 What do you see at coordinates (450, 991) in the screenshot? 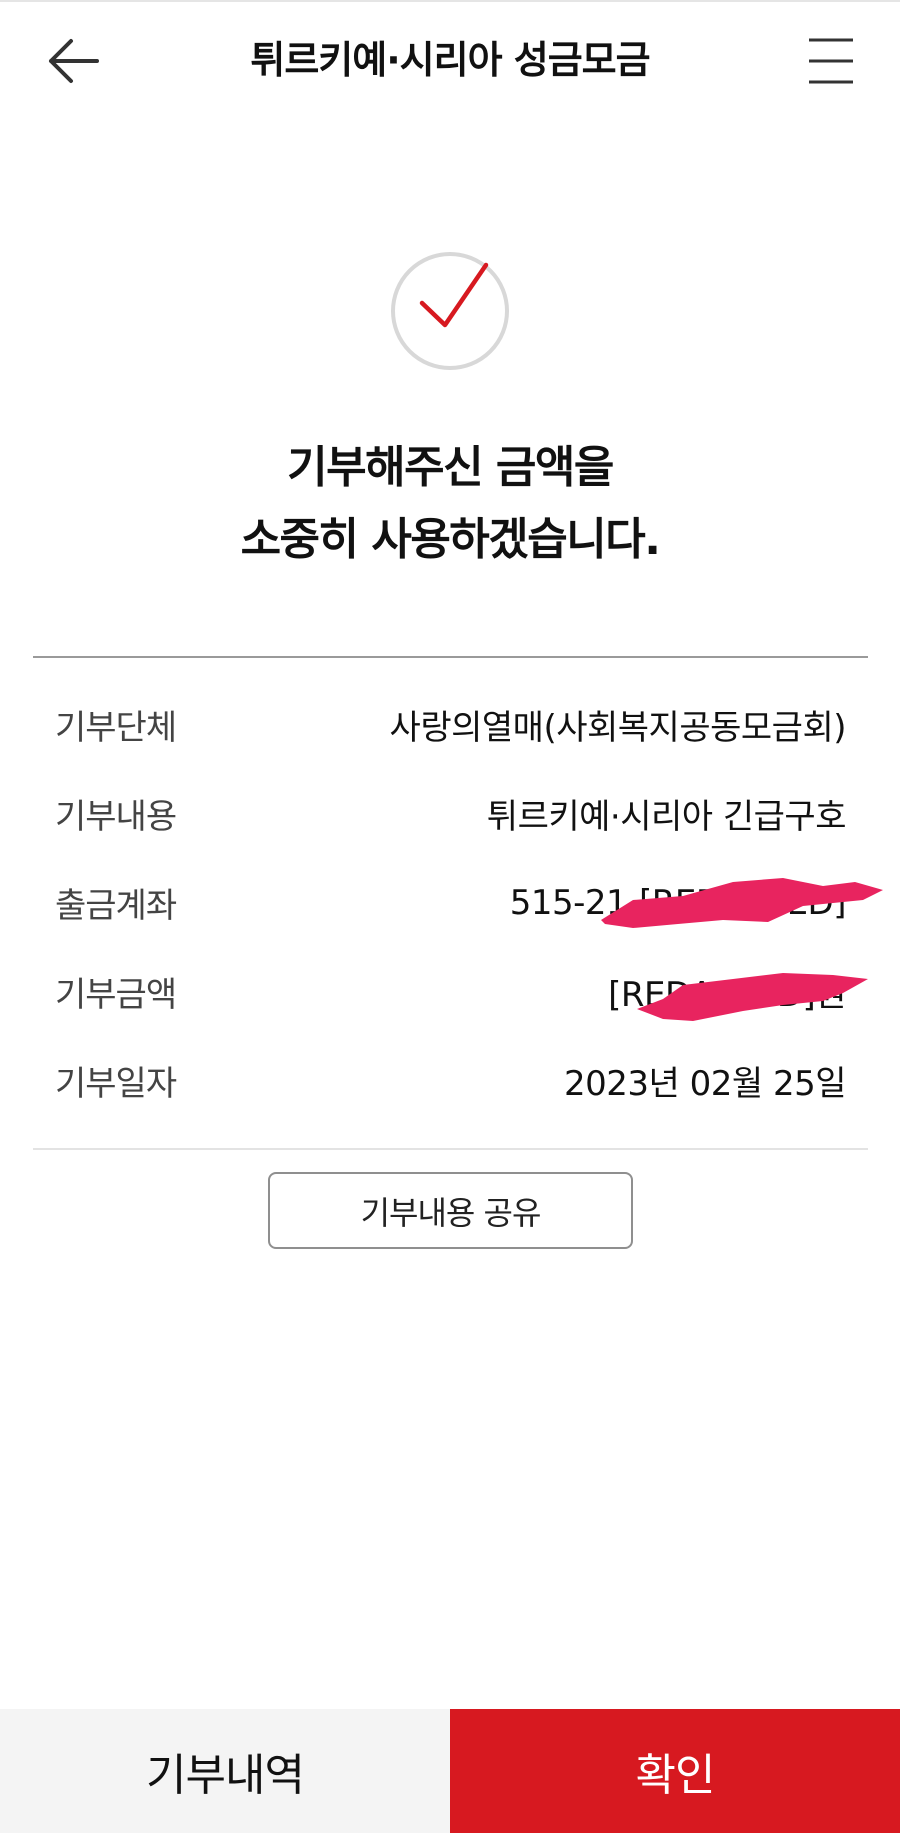
I see `detail-row-amount: 기부금액 [REDACTED]원` at bounding box center [450, 991].